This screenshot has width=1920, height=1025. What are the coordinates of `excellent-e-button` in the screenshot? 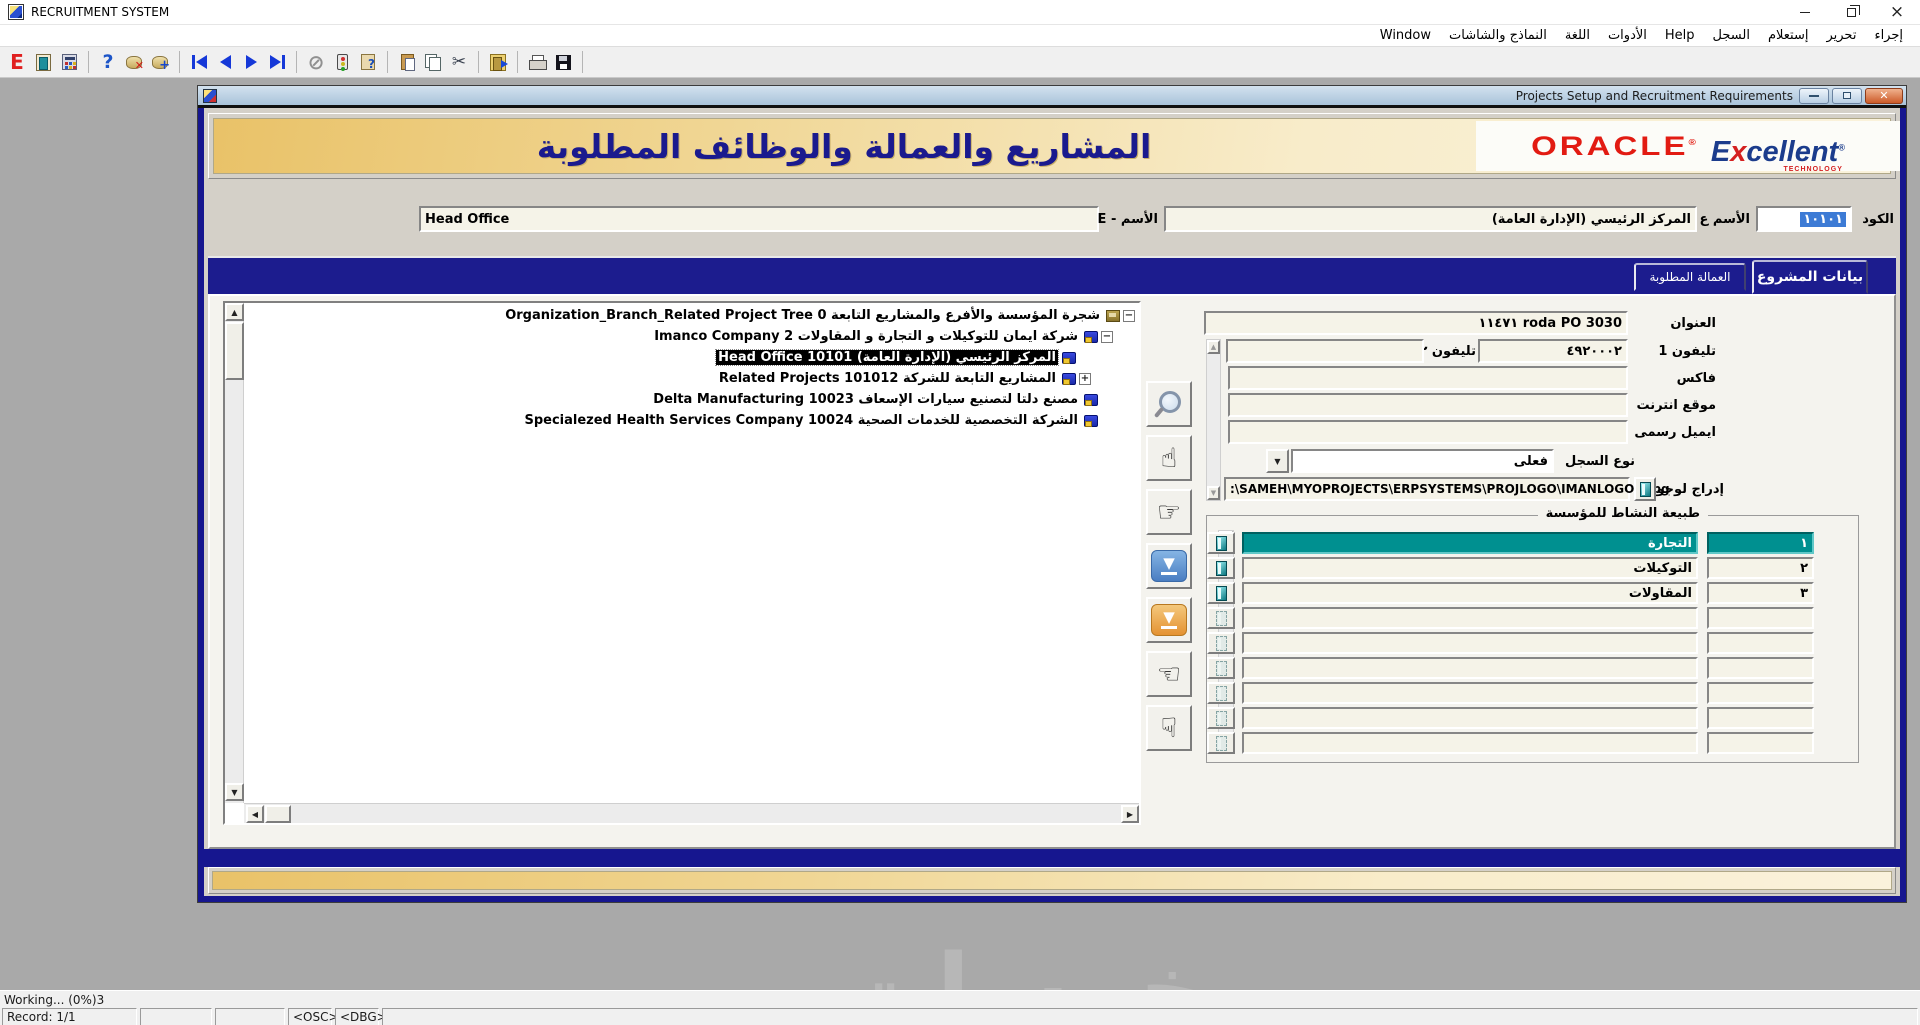 It's located at (17, 62).